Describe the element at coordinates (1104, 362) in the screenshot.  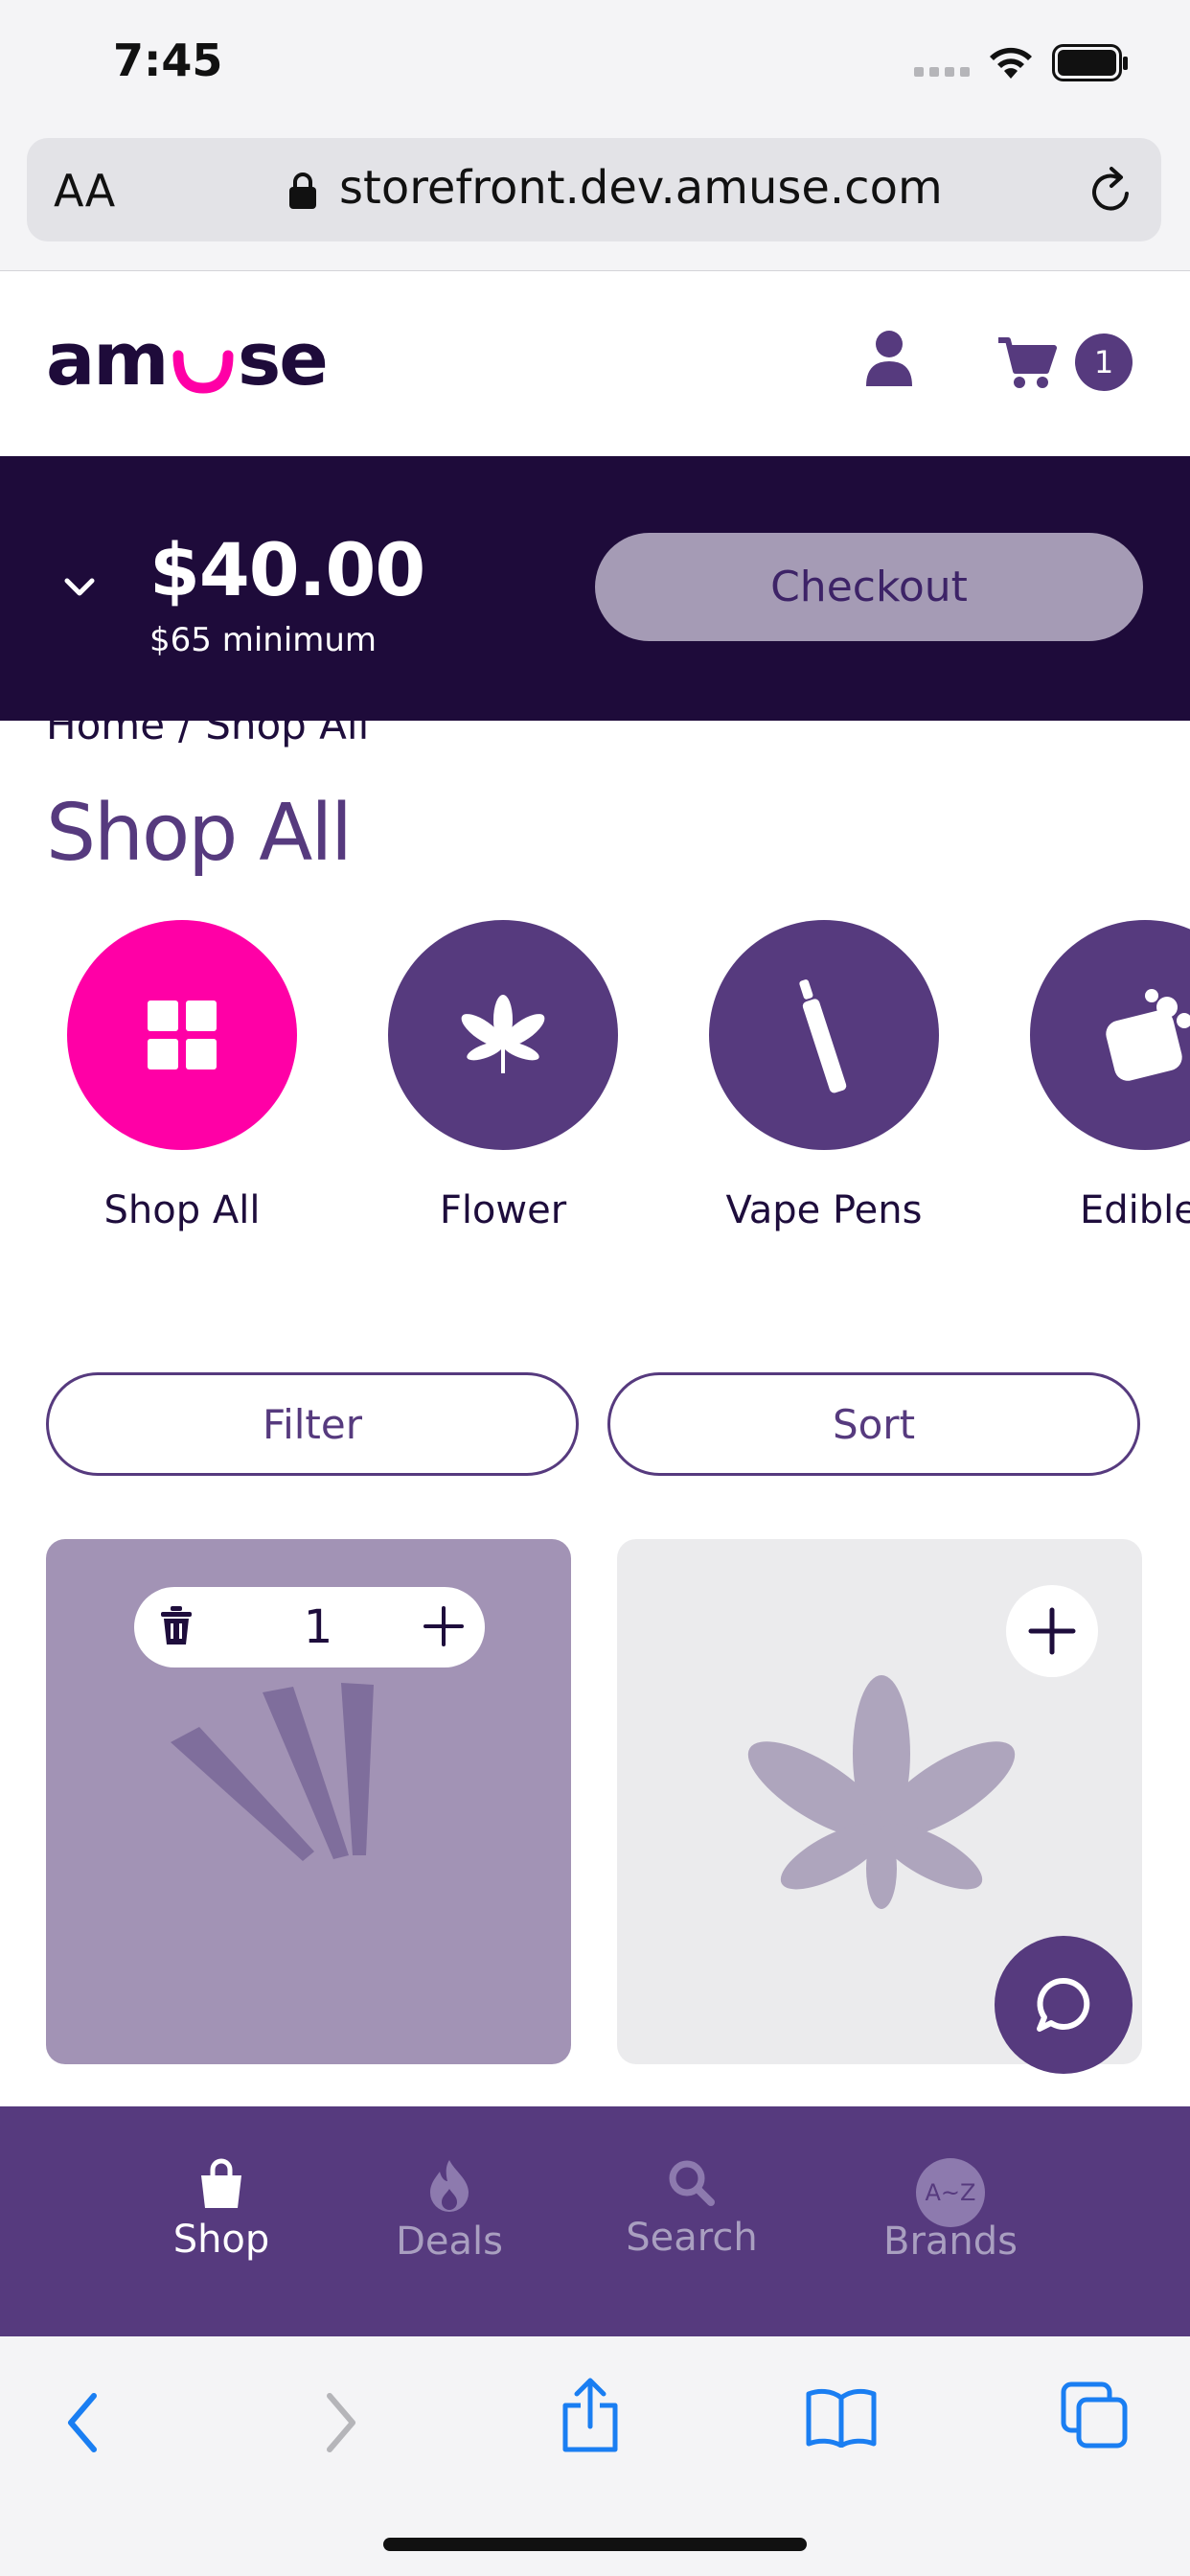
I see `cart-count-badge: 1` at that location.